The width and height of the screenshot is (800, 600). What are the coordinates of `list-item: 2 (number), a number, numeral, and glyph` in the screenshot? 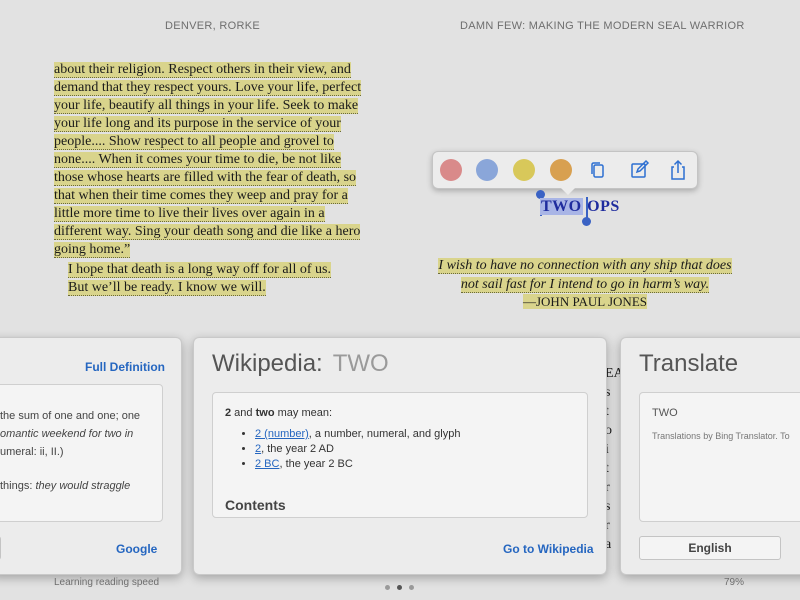 It's located at (357, 434).